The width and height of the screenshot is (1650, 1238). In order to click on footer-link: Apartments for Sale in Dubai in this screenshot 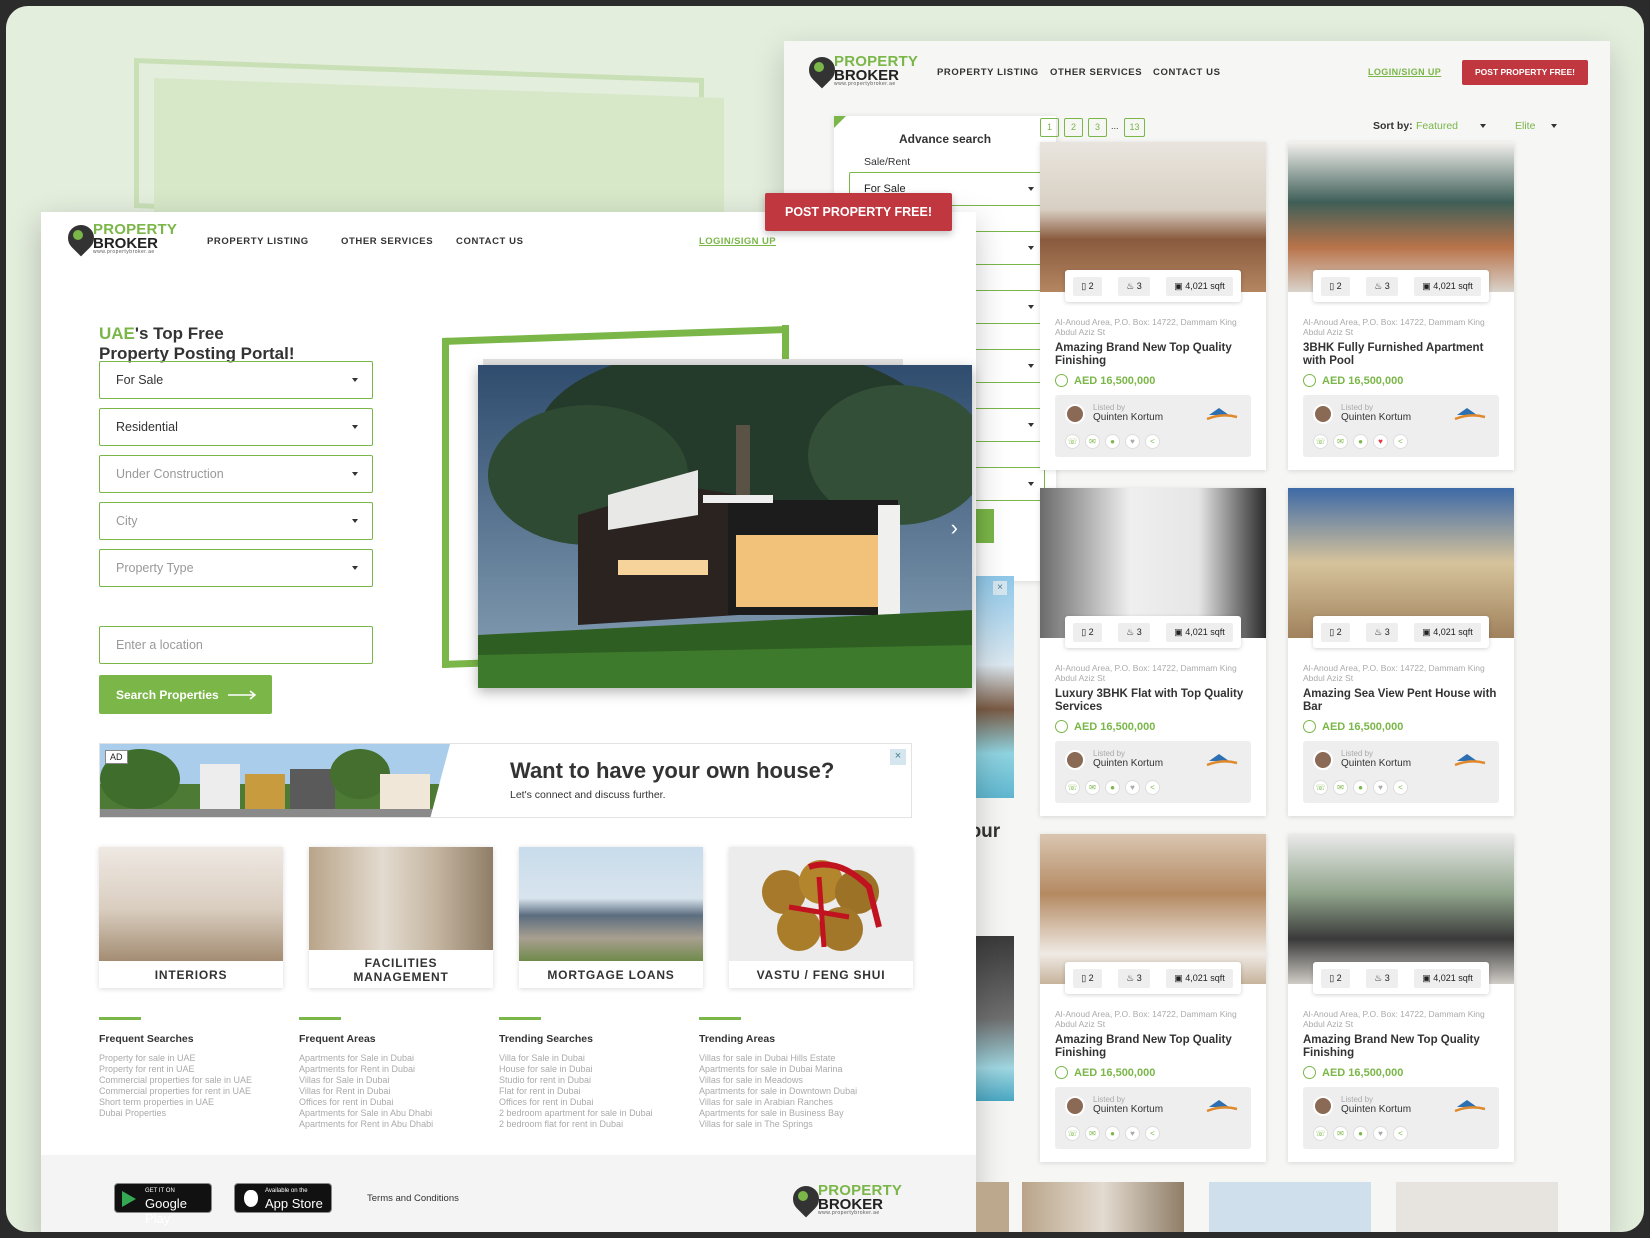, I will do `click(394, 1058)`.